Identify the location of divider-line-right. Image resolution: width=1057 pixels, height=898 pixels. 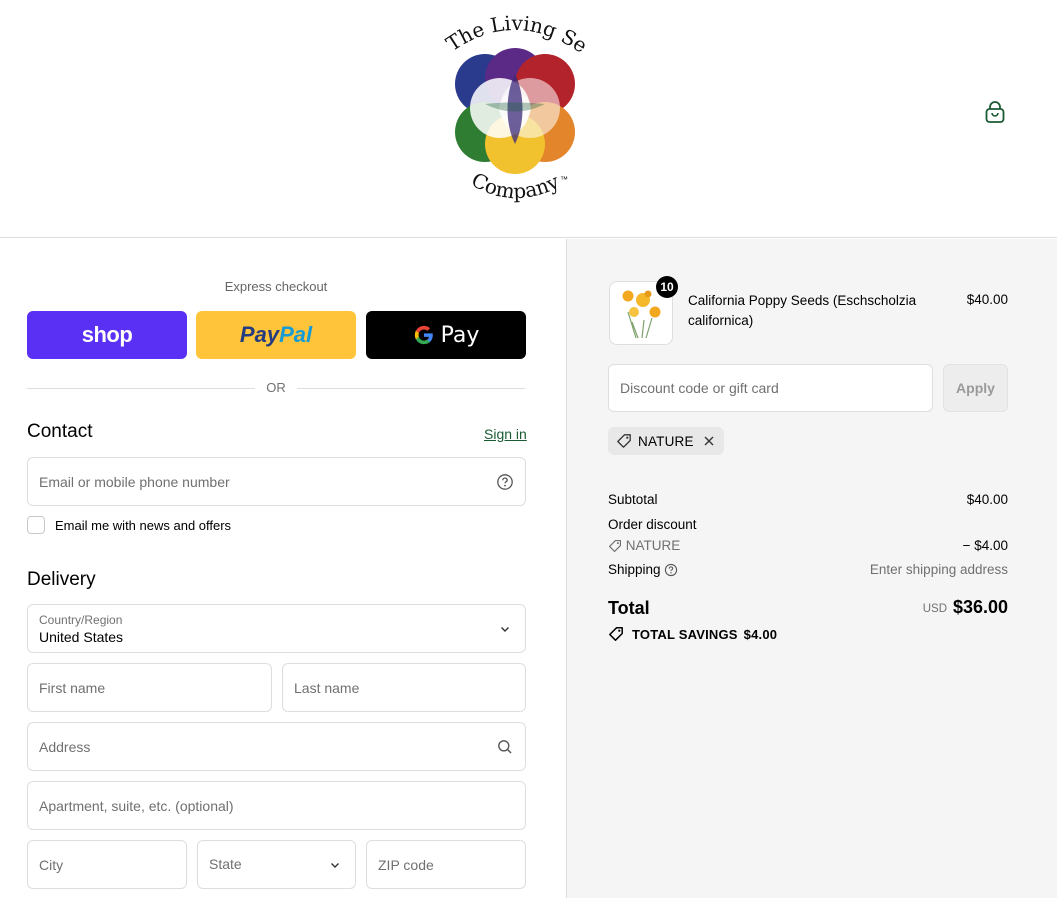
(411, 388).